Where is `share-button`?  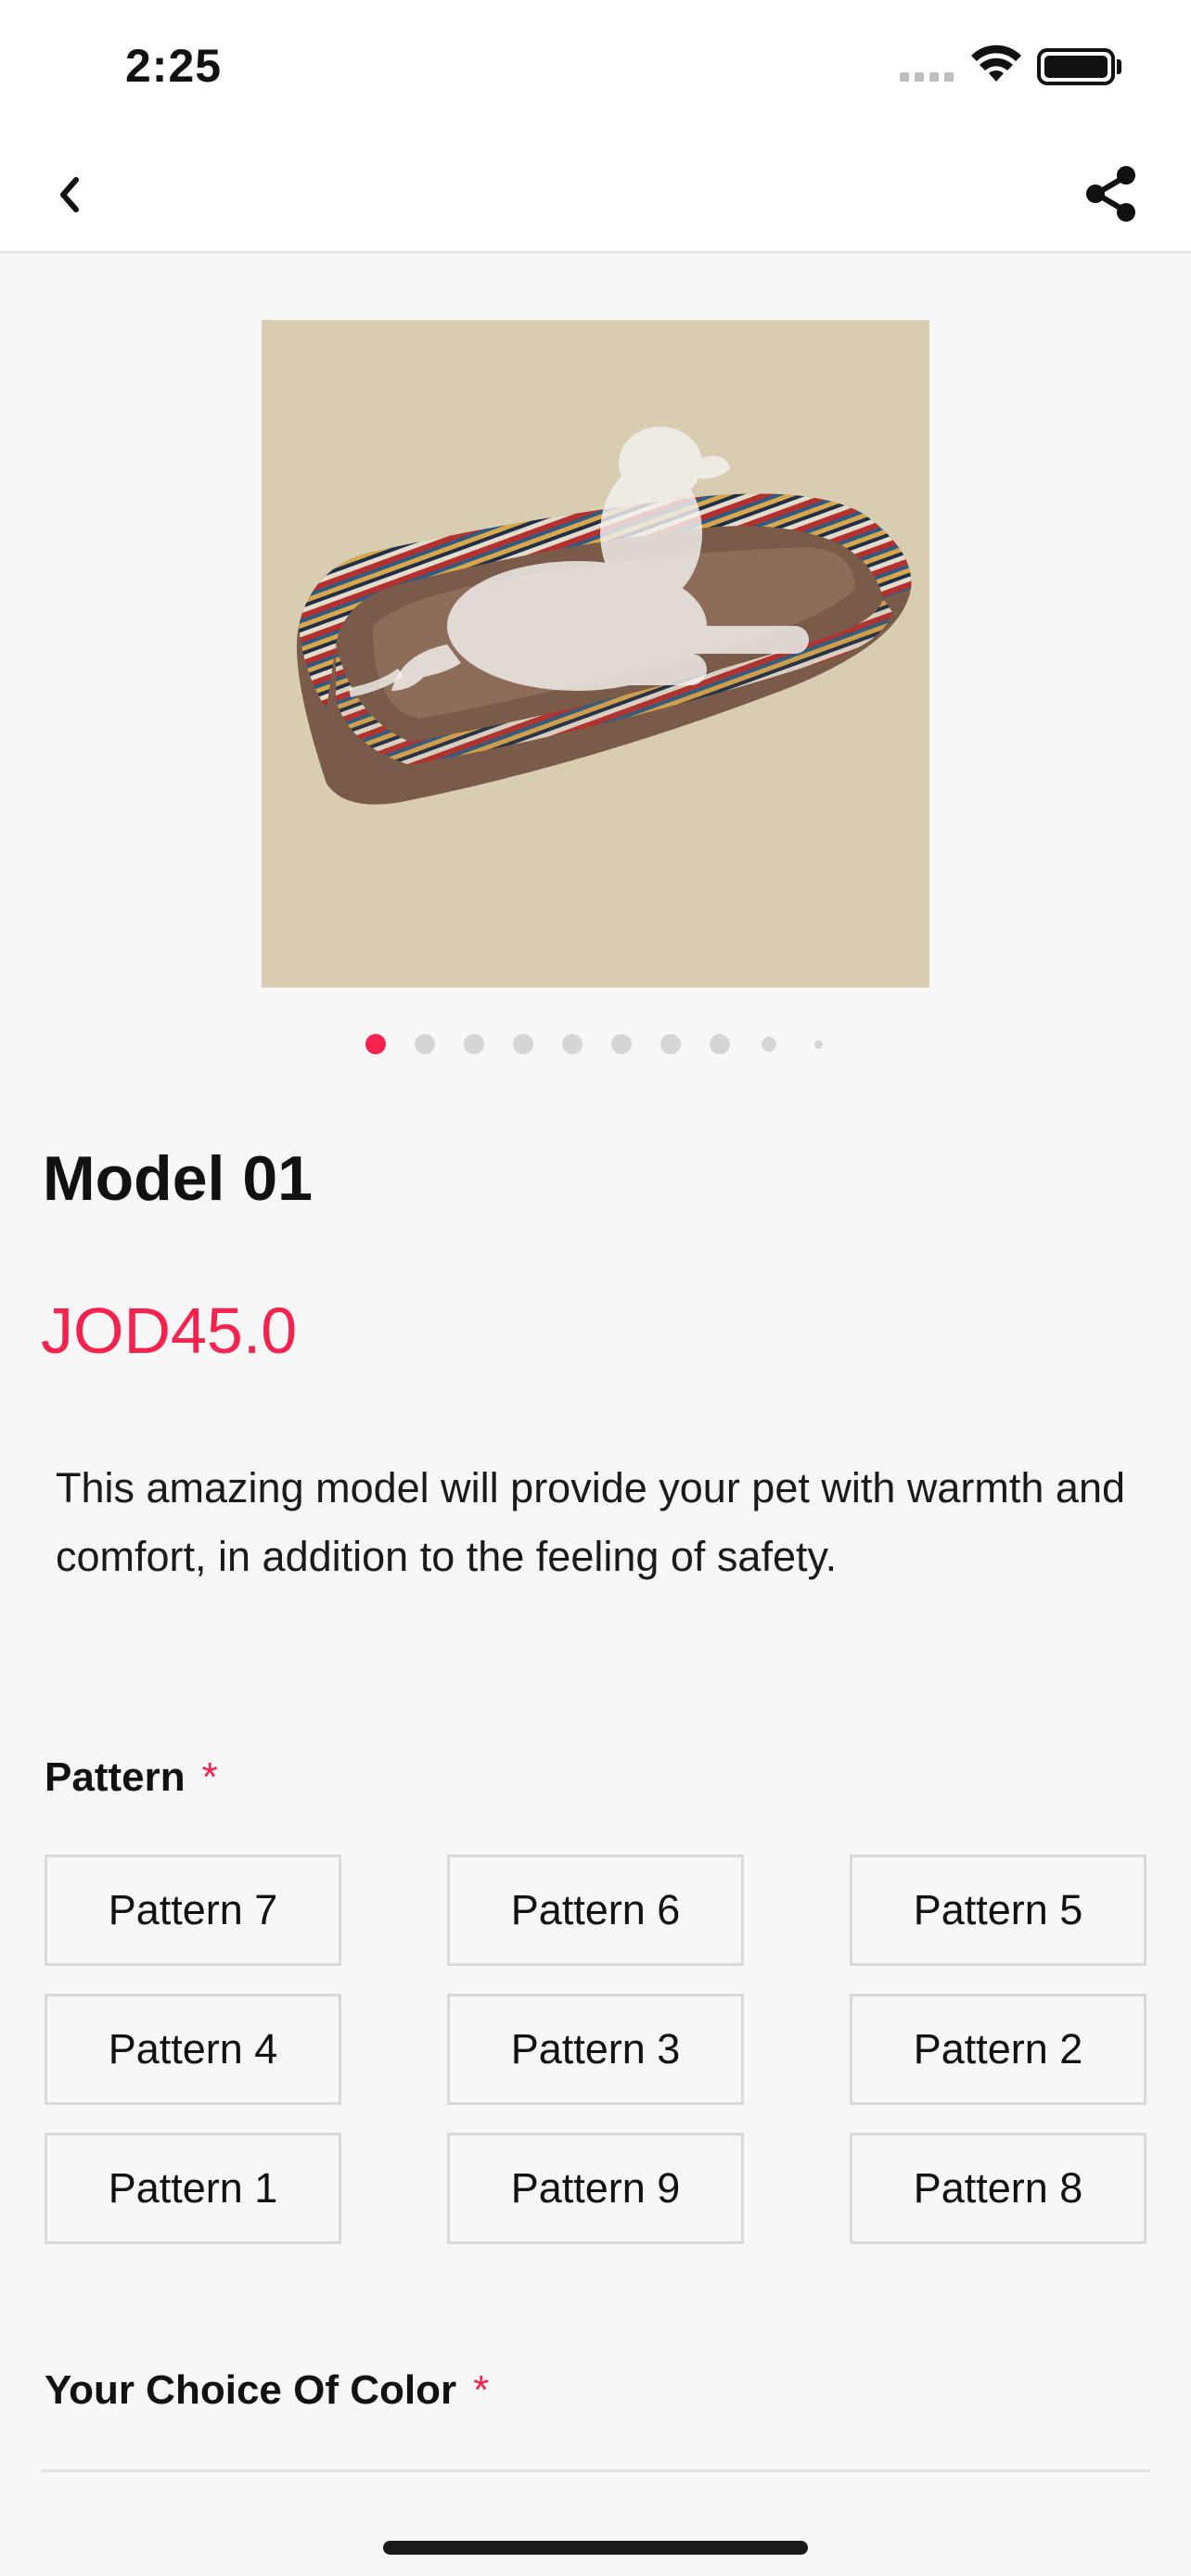
share-button is located at coordinates (1111, 194).